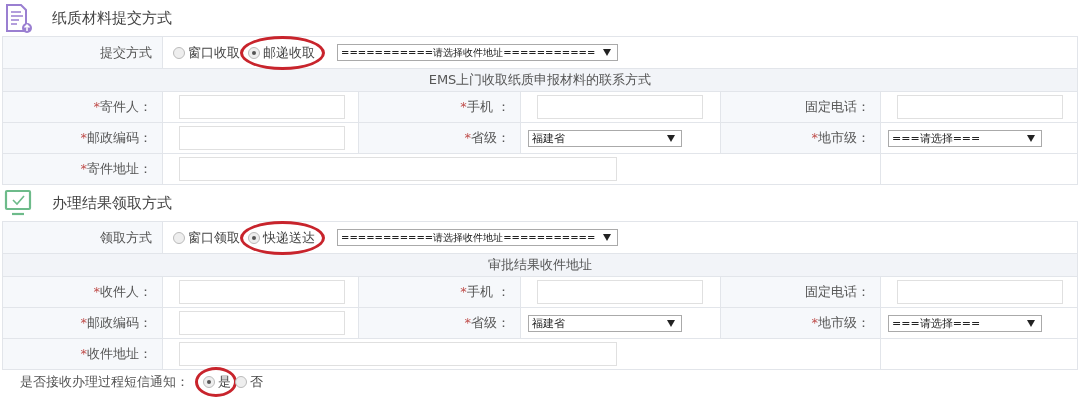 The height and width of the screenshot is (407, 1080). I want to click on field-label: 提交方式, so click(126, 52).